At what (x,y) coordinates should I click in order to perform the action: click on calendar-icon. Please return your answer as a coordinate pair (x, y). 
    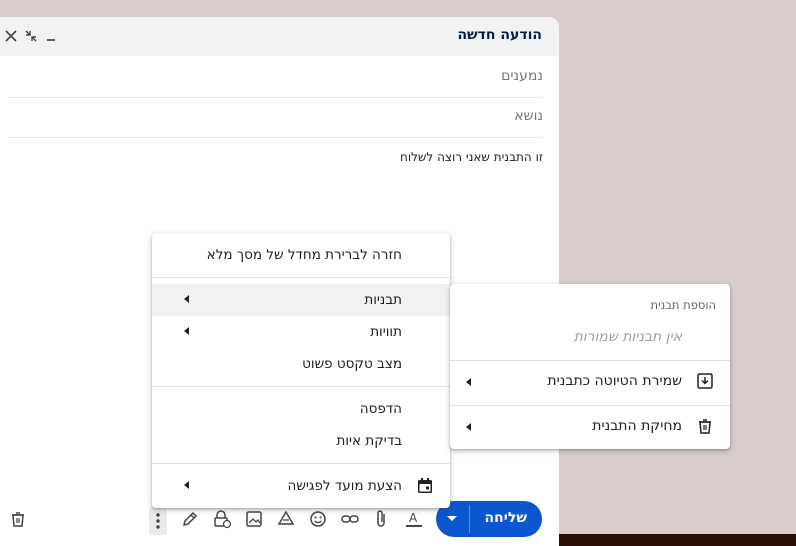
    Looking at the image, I should click on (425, 485).